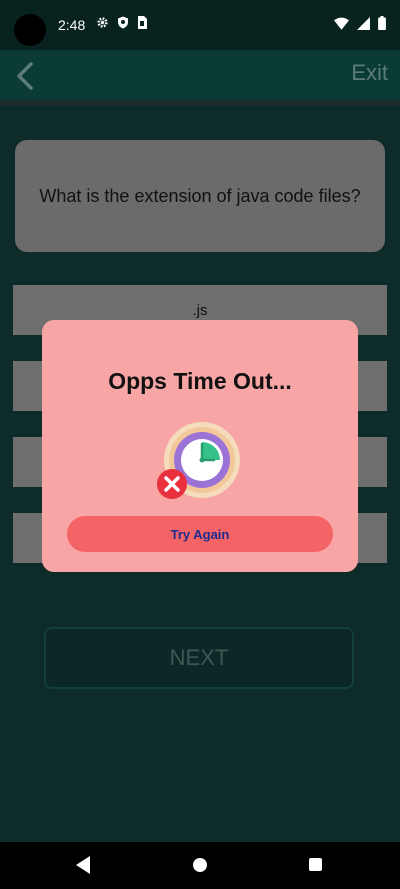 The width and height of the screenshot is (400, 889). I want to click on chevron-left-icon, so click(25, 76).